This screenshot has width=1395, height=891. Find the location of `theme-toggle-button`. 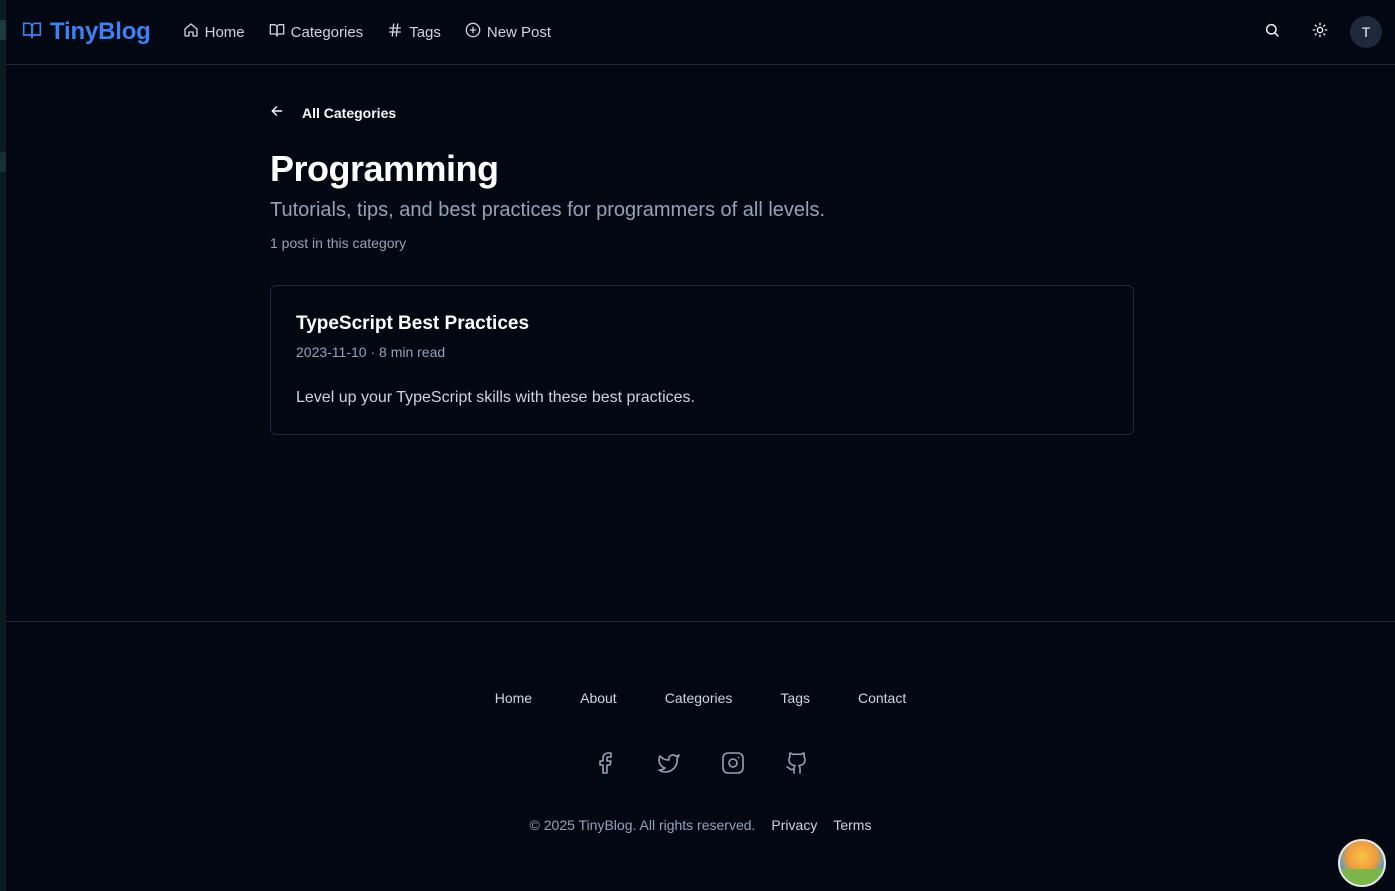

theme-toggle-button is located at coordinates (1320, 32).